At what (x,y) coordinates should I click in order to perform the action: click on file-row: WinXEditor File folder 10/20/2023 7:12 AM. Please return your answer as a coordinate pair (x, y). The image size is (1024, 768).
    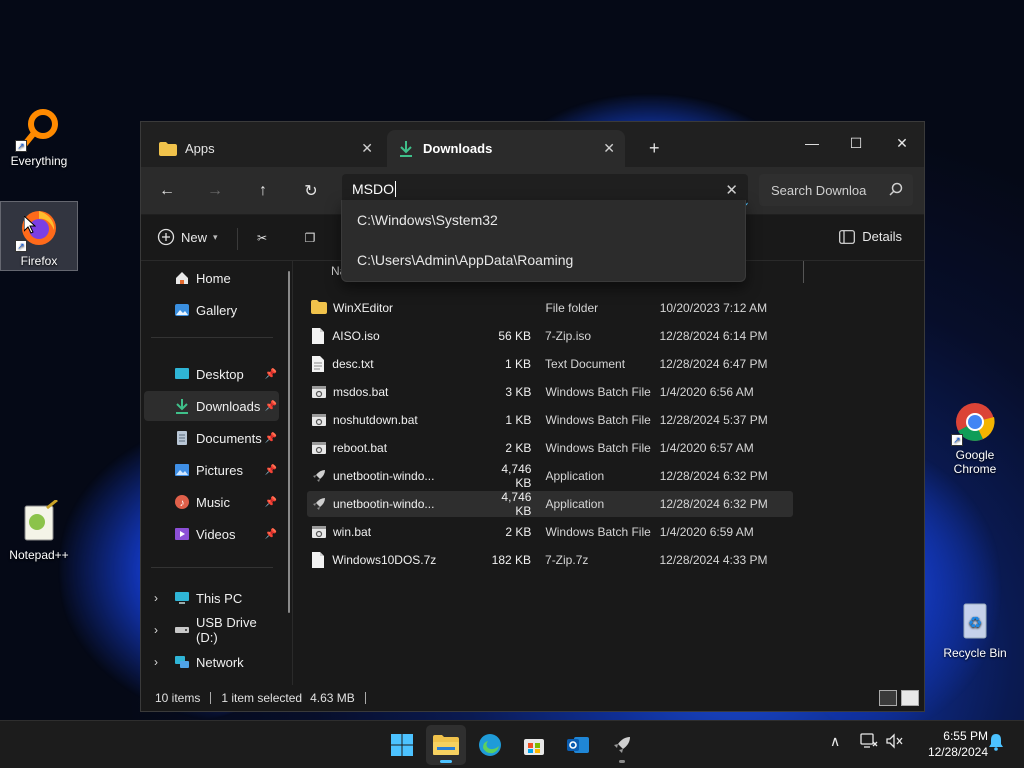
    Looking at the image, I should click on (550, 308).